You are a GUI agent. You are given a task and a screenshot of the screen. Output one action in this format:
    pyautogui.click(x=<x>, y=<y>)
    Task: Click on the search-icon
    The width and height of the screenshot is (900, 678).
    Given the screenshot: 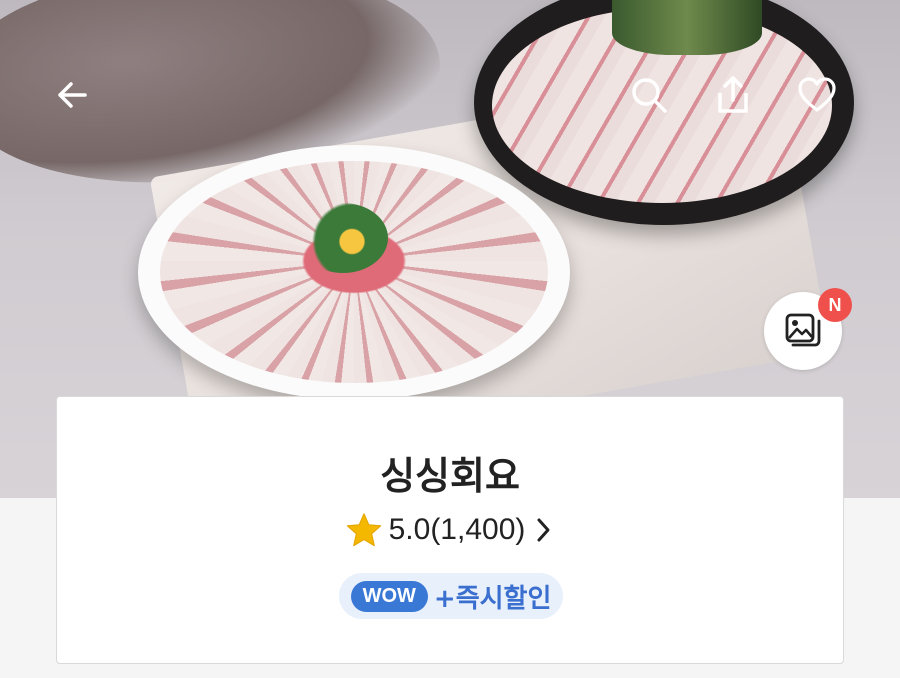 What is the action you would take?
    pyautogui.click(x=649, y=95)
    